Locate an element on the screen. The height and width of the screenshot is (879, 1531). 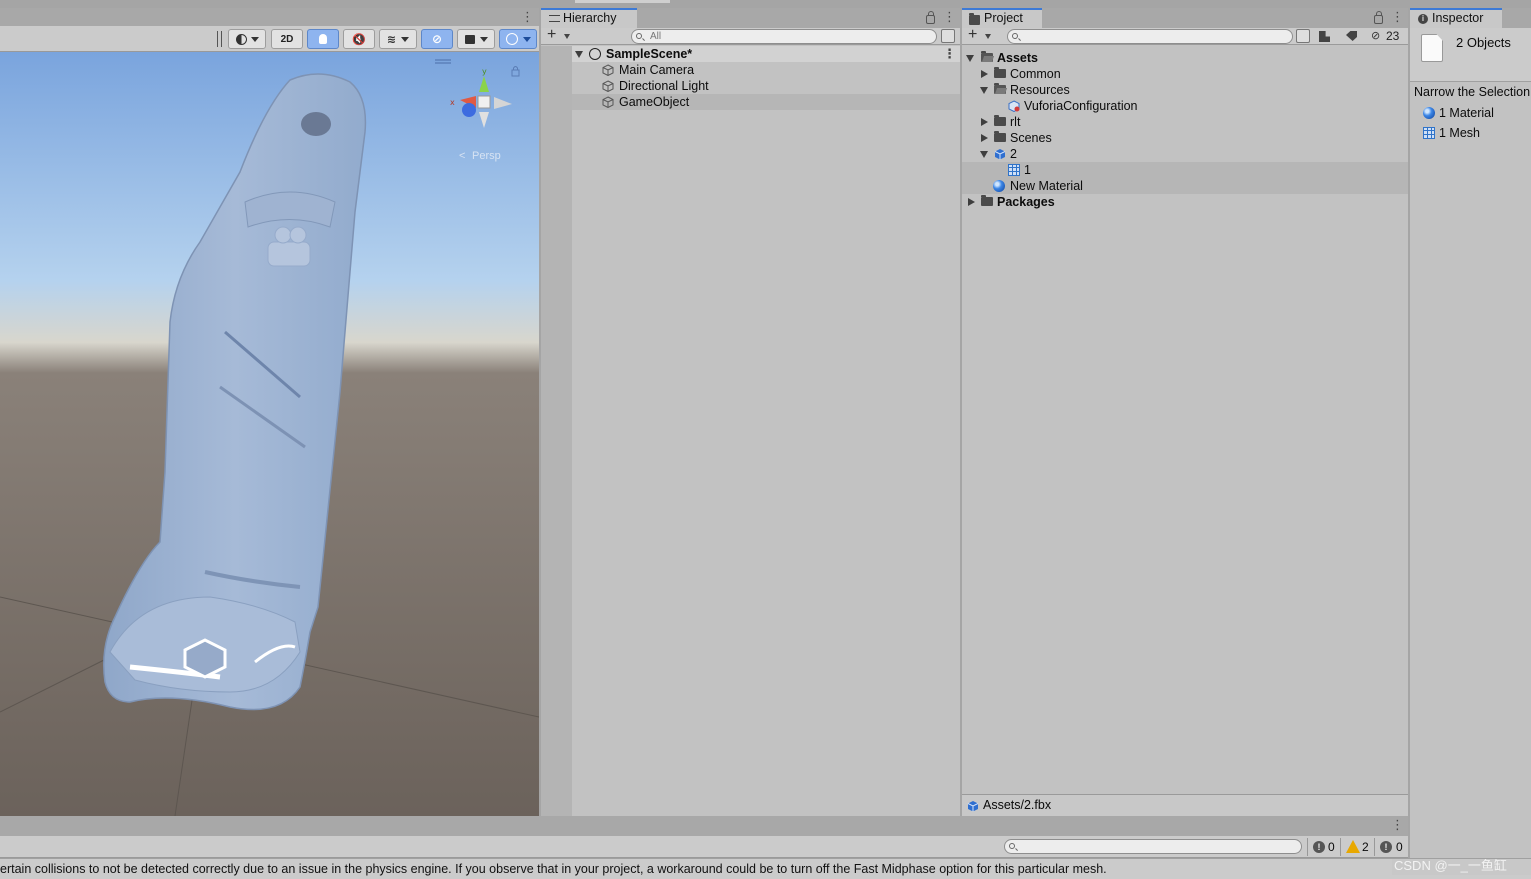
console-warning-toggle: 2 is located at coordinates (1356, 847).